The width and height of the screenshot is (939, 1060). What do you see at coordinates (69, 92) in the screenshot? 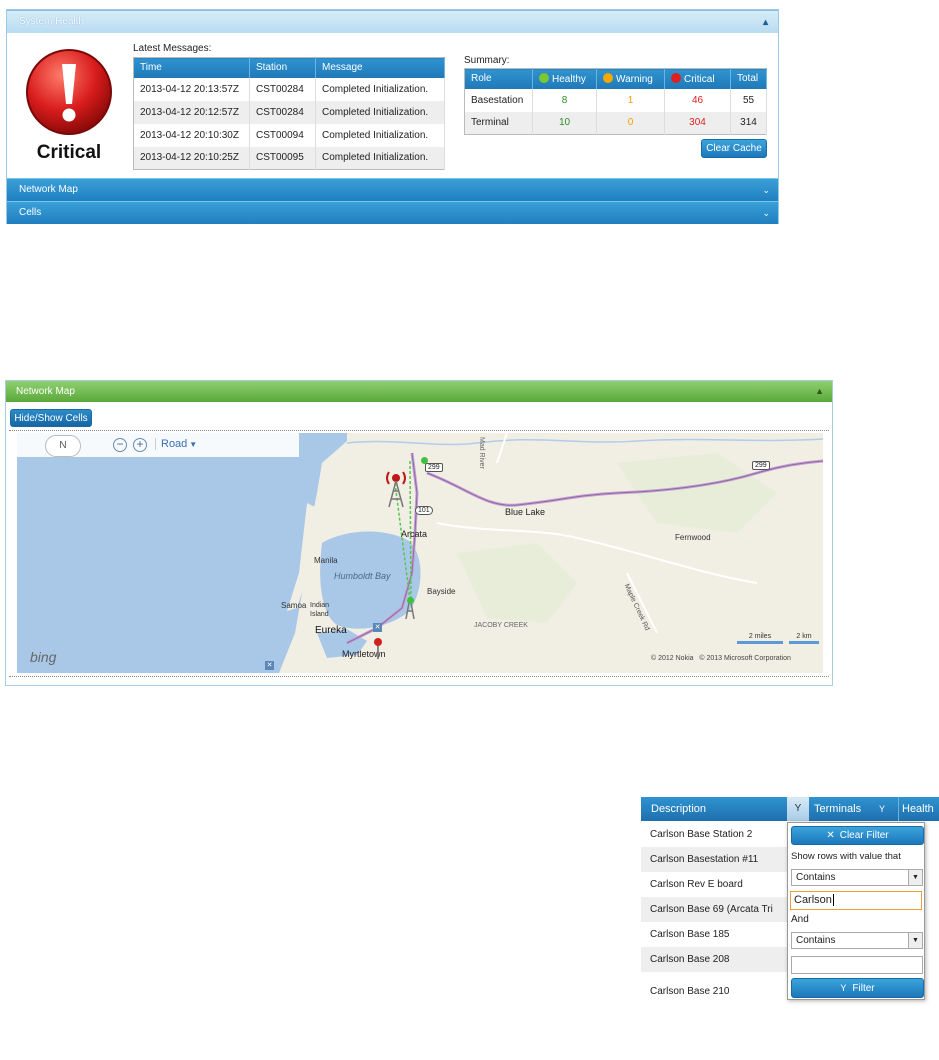
I see `critical-status-icon` at bounding box center [69, 92].